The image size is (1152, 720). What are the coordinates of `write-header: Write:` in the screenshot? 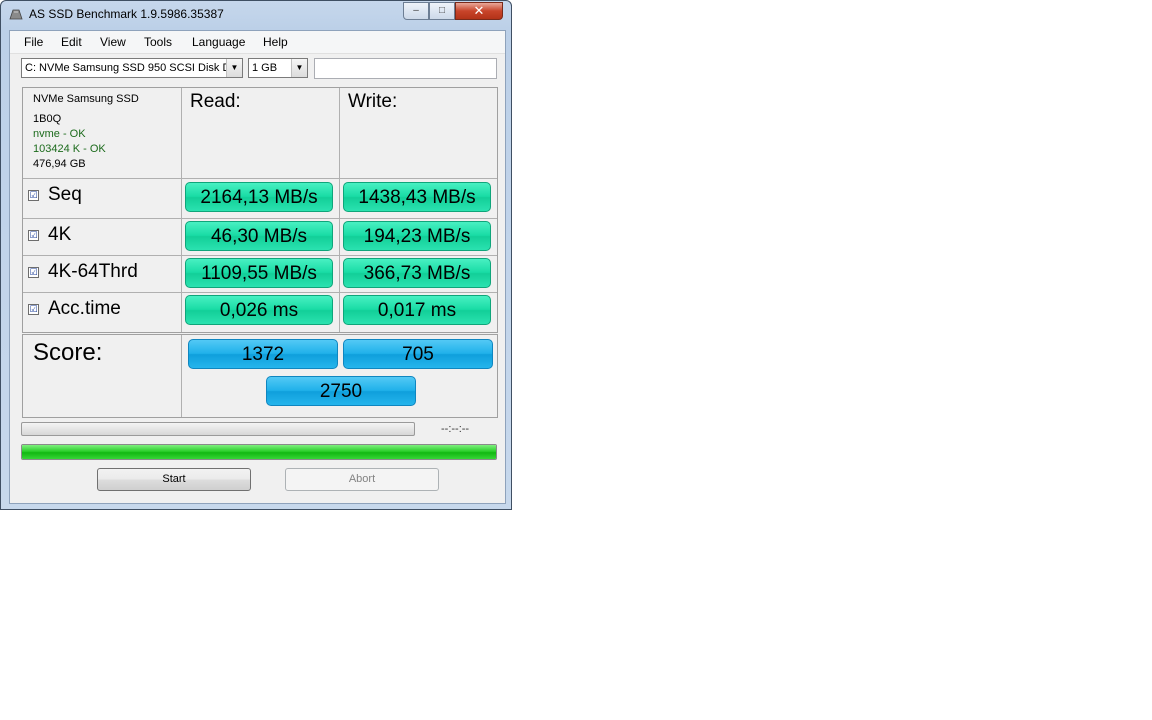 It's located at (373, 101).